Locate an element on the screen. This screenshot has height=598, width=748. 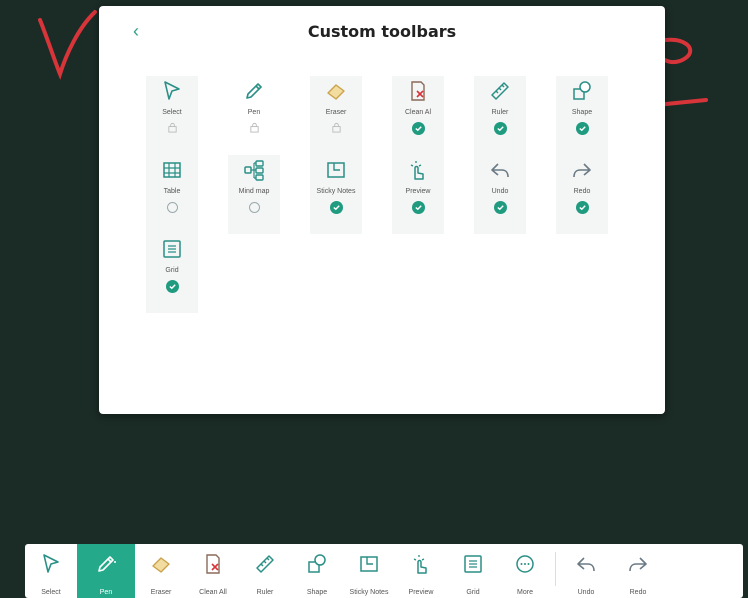
tool-option: Shape is located at coordinates (582, 115).